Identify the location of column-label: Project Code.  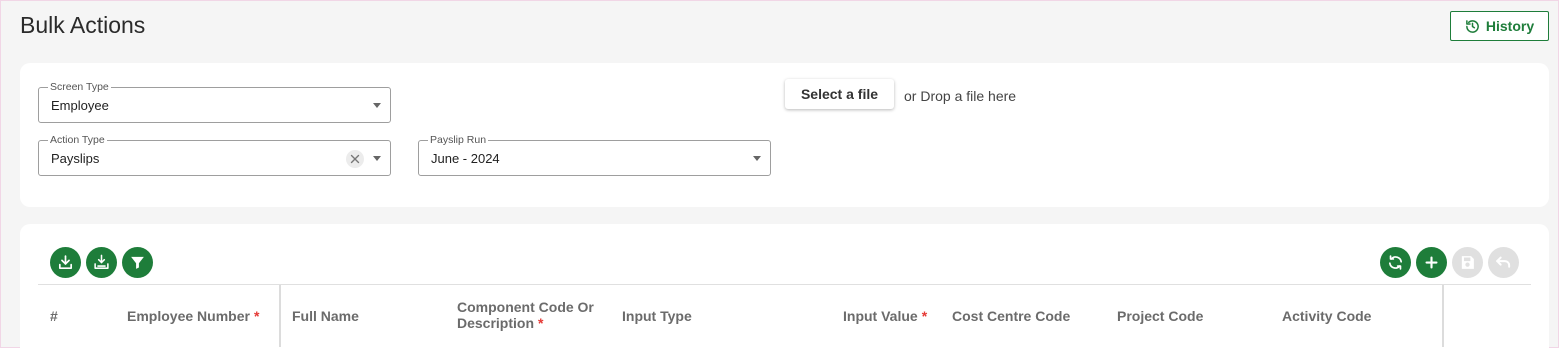
(1160, 316).